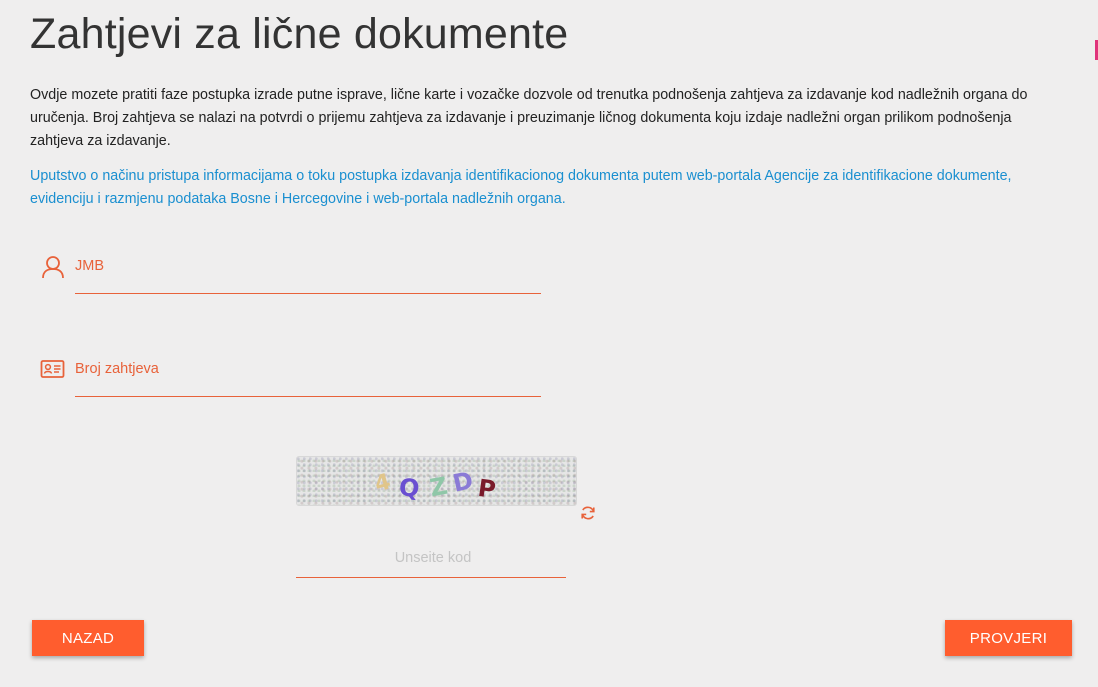  I want to click on request-number-input, so click(310, 377).